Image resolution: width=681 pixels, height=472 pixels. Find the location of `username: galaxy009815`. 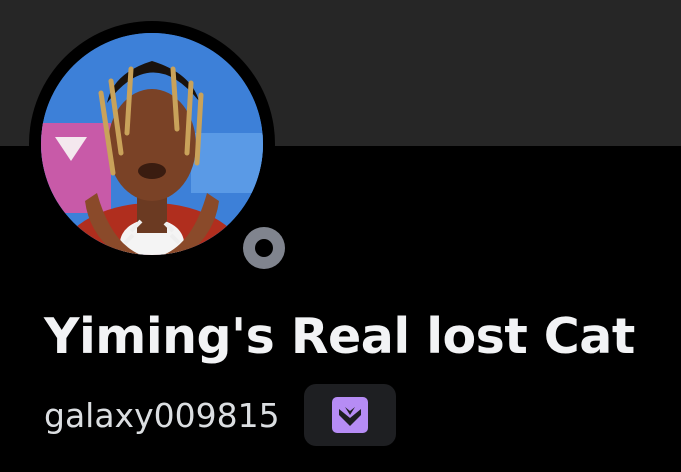

username: galaxy009815 is located at coordinates (162, 415).